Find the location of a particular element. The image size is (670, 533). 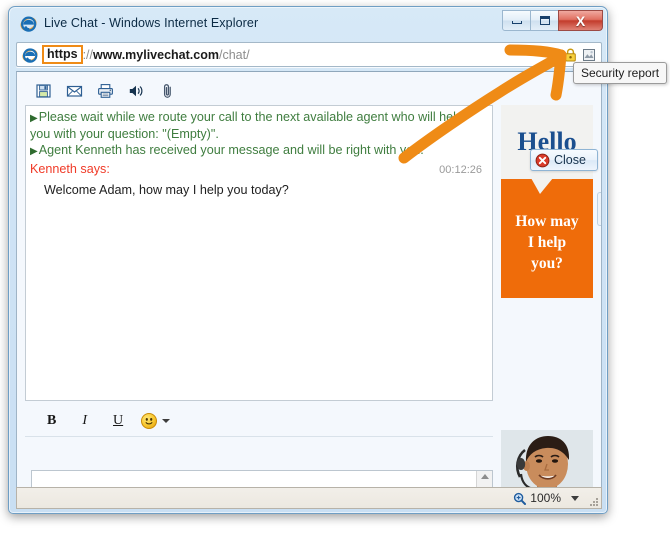

address-input: https :// www.mylivechat.com /chat/ is located at coordinates (309, 54).